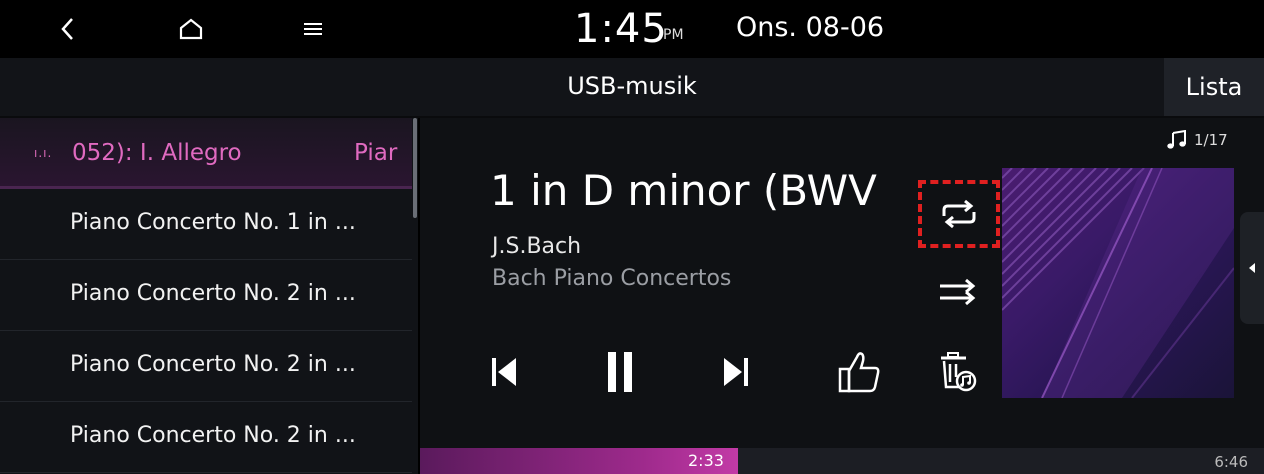 The image size is (1264, 474). What do you see at coordinates (706, 460) in the screenshot?
I see `elapsed-time: 2:33` at bounding box center [706, 460].